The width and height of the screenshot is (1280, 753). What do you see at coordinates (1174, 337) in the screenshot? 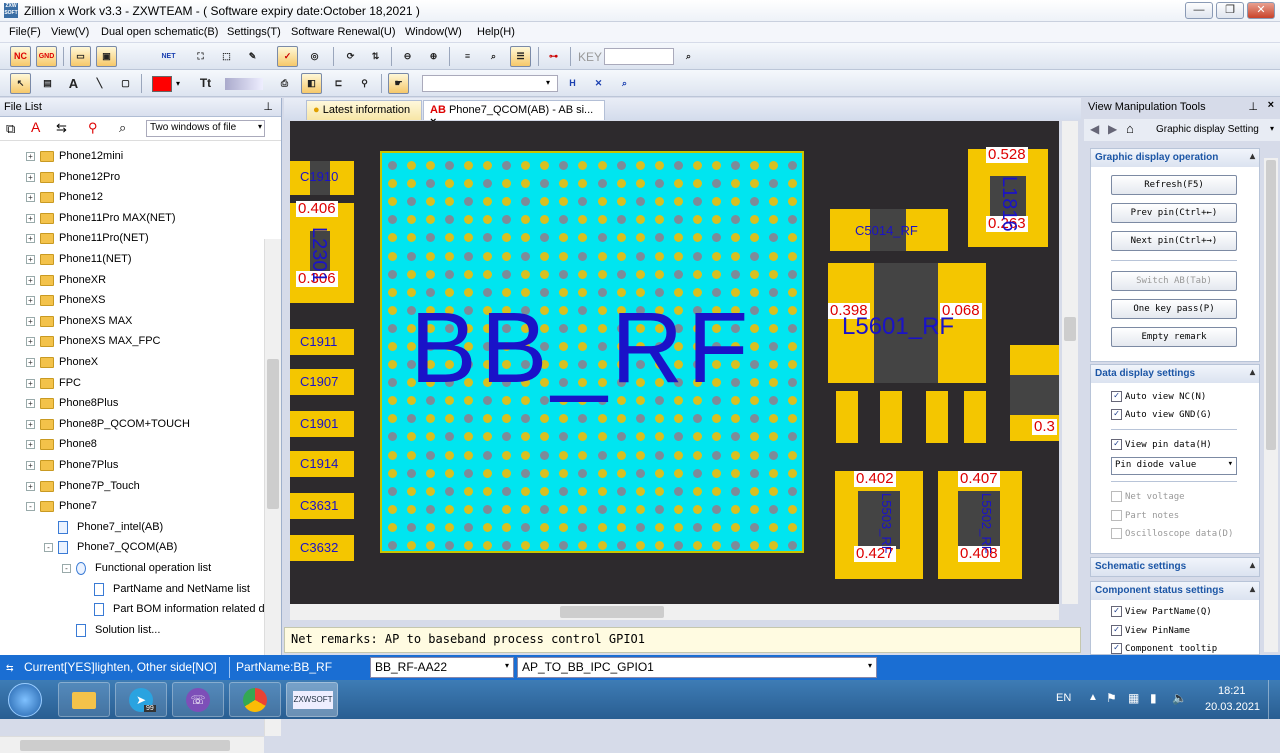
I see `empty-remark-button: Empty remark` at bounding box center [1174, 337].